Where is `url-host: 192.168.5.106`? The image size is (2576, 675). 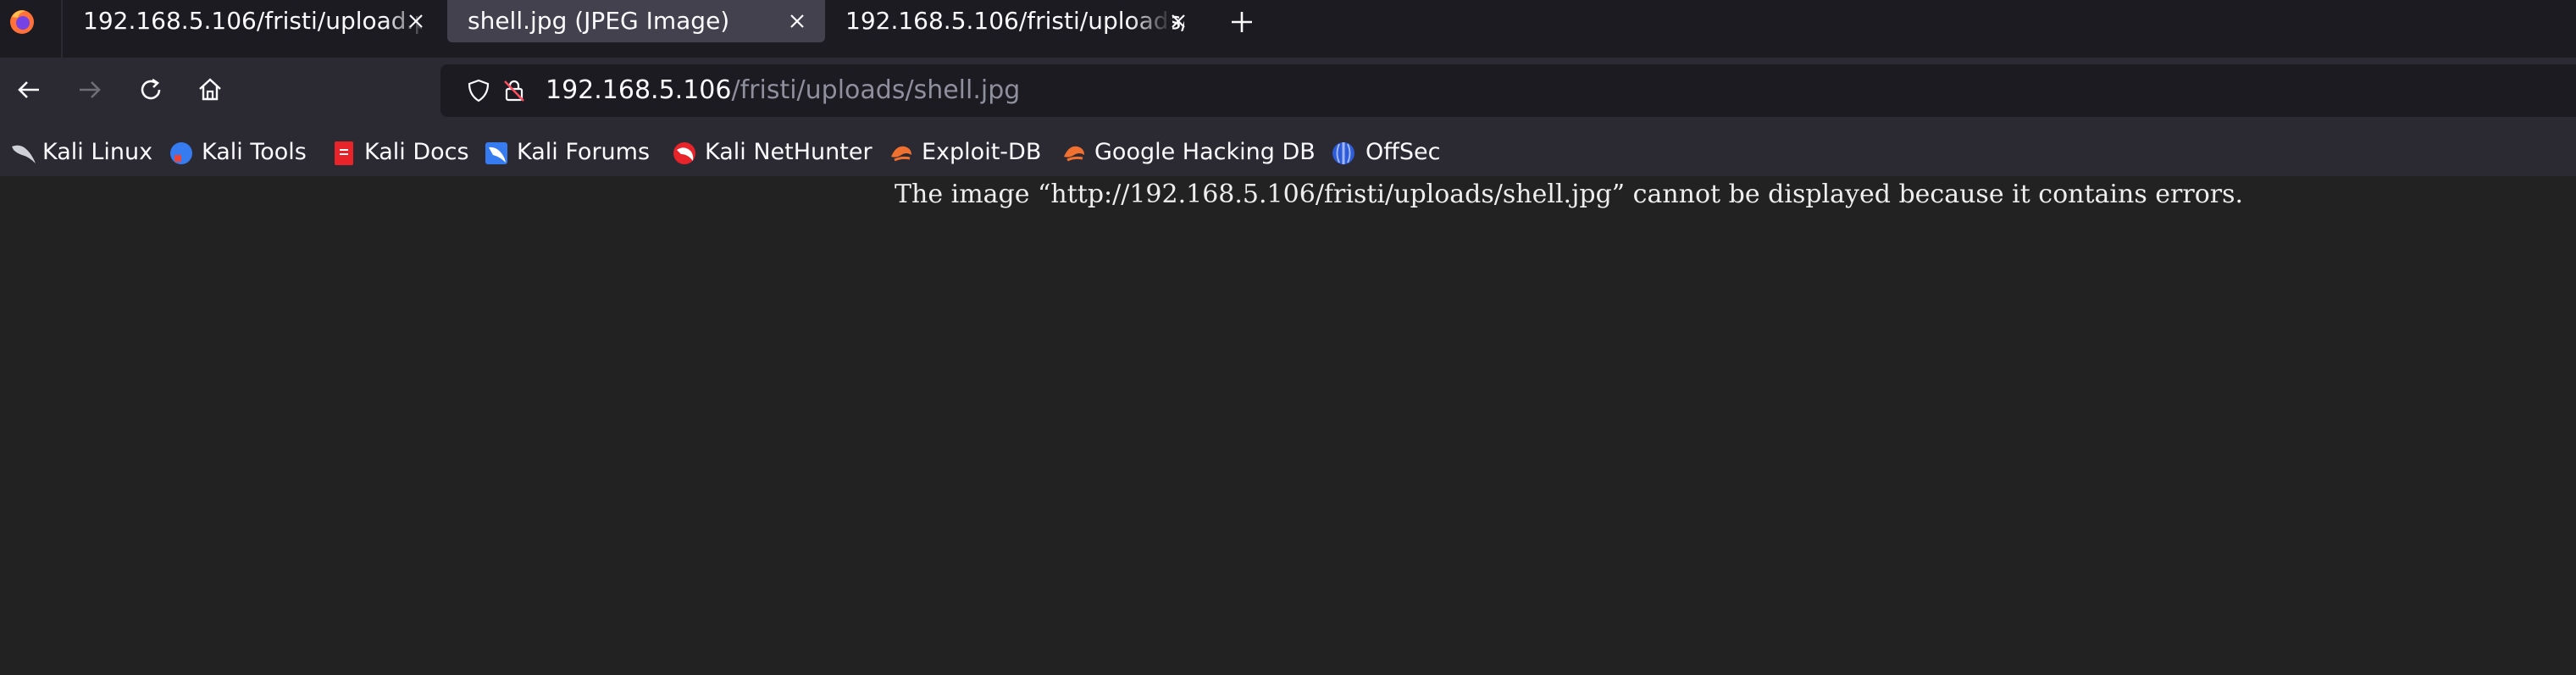
url-host: 192.168.5.106 is located at coordinates (639, 90).